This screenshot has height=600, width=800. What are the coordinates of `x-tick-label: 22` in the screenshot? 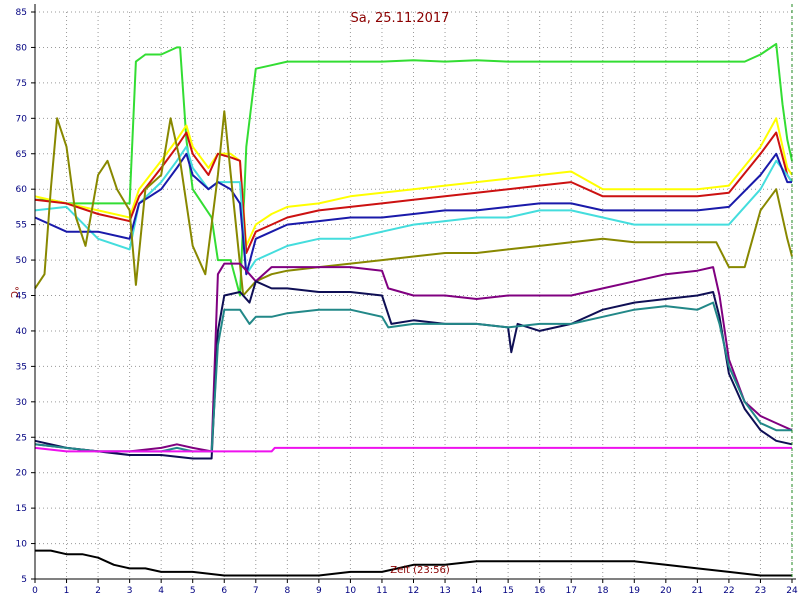 It's located at (728, 591).